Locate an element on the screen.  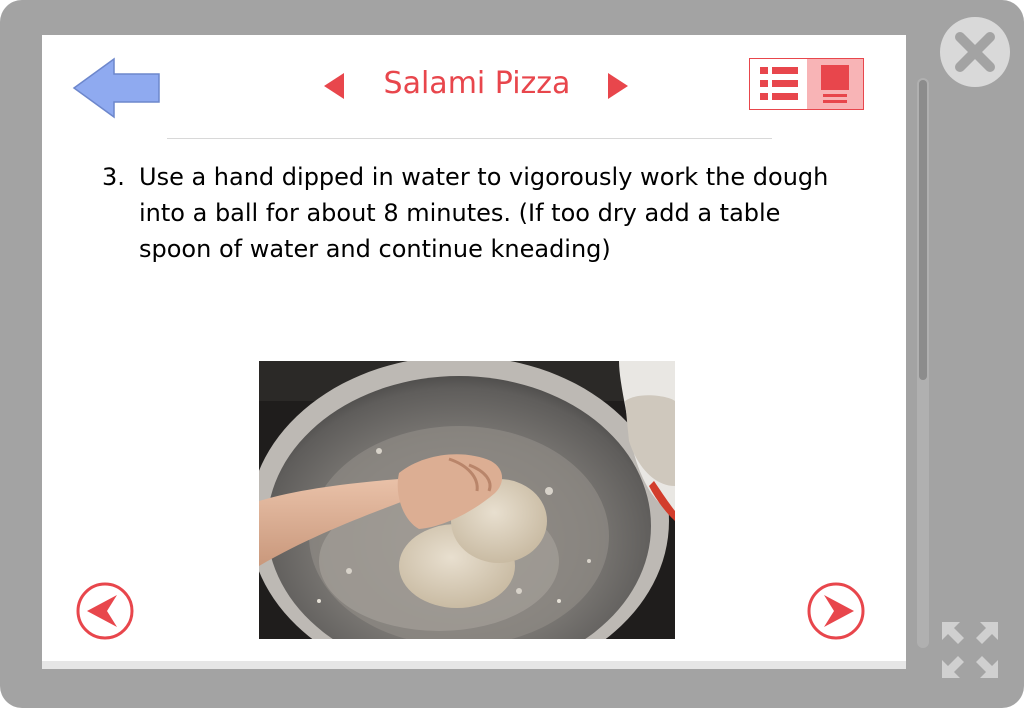
title-bar: Salami Pizza is located at coordinates (477, 83).